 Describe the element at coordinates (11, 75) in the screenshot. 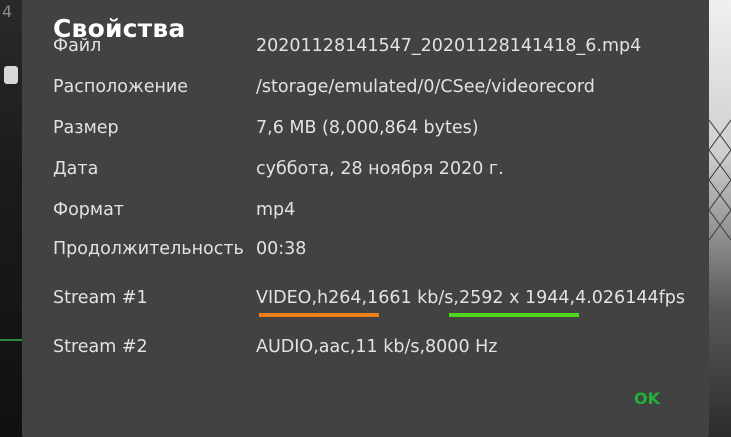

I see `background-shape` at that location.